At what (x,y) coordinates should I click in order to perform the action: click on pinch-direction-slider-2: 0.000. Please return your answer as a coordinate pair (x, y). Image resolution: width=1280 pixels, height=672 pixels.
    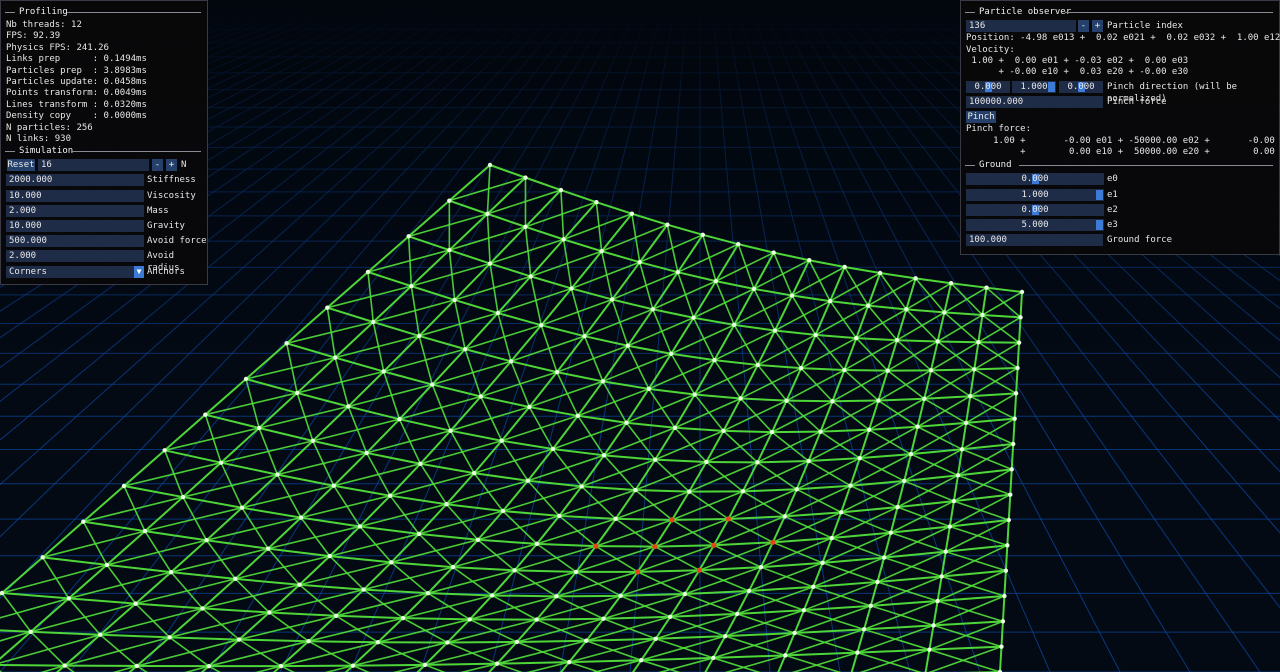
    Looking at the image, I should click on (1081, 86).